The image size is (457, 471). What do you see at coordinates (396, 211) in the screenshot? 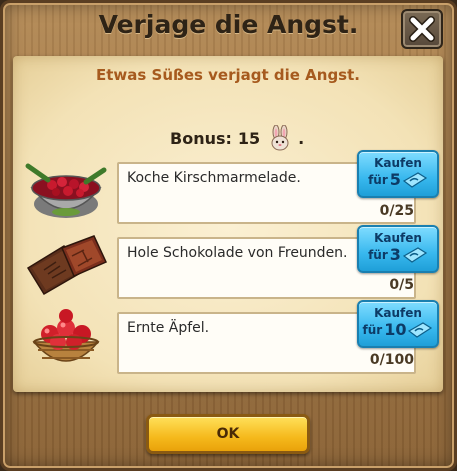
I see `task-progress: 0/25` at bounding box center [396, 211].